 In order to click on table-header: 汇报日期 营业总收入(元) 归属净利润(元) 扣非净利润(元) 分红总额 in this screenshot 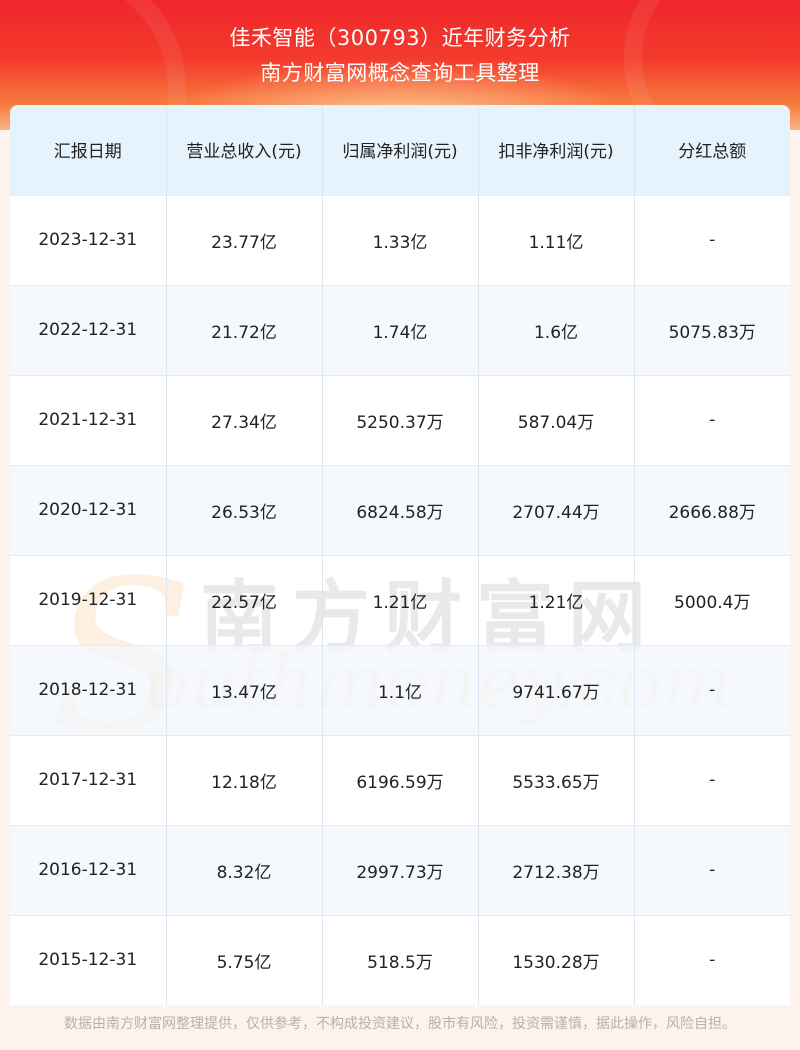, I will do `click(400, 150)`.